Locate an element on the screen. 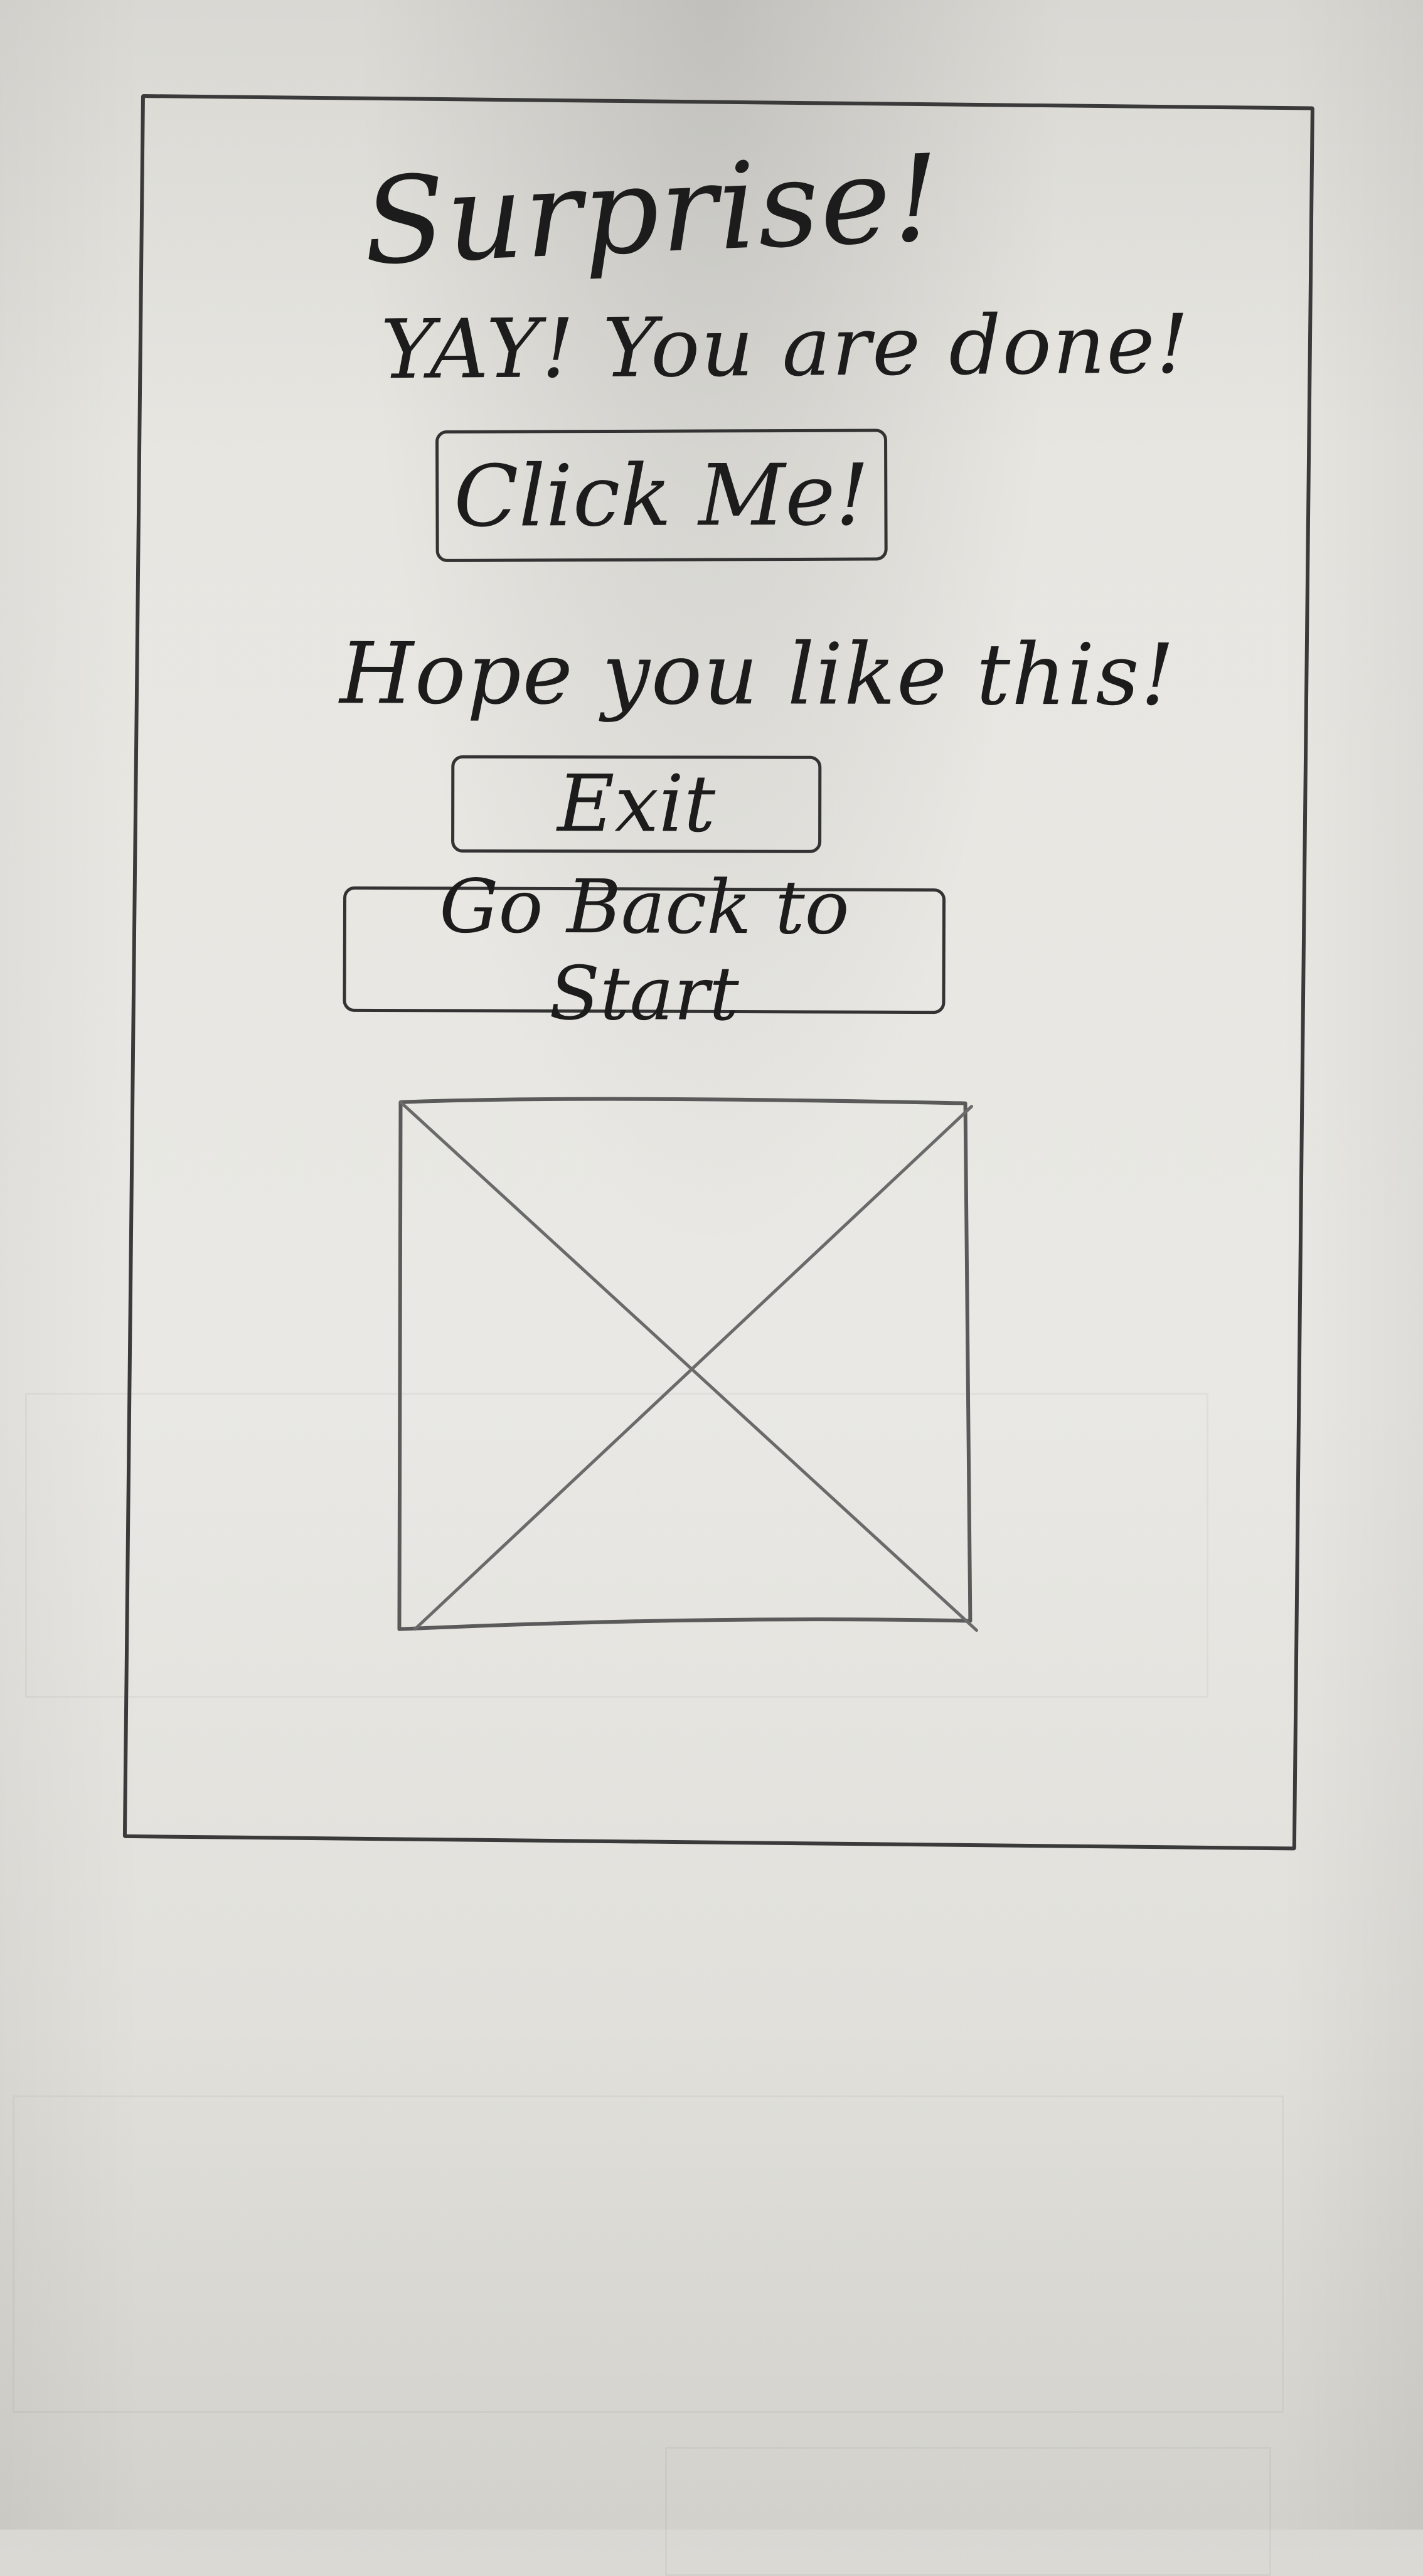  go-back-to-start-button: Go Back to Start is located at coordinates (644, 950).